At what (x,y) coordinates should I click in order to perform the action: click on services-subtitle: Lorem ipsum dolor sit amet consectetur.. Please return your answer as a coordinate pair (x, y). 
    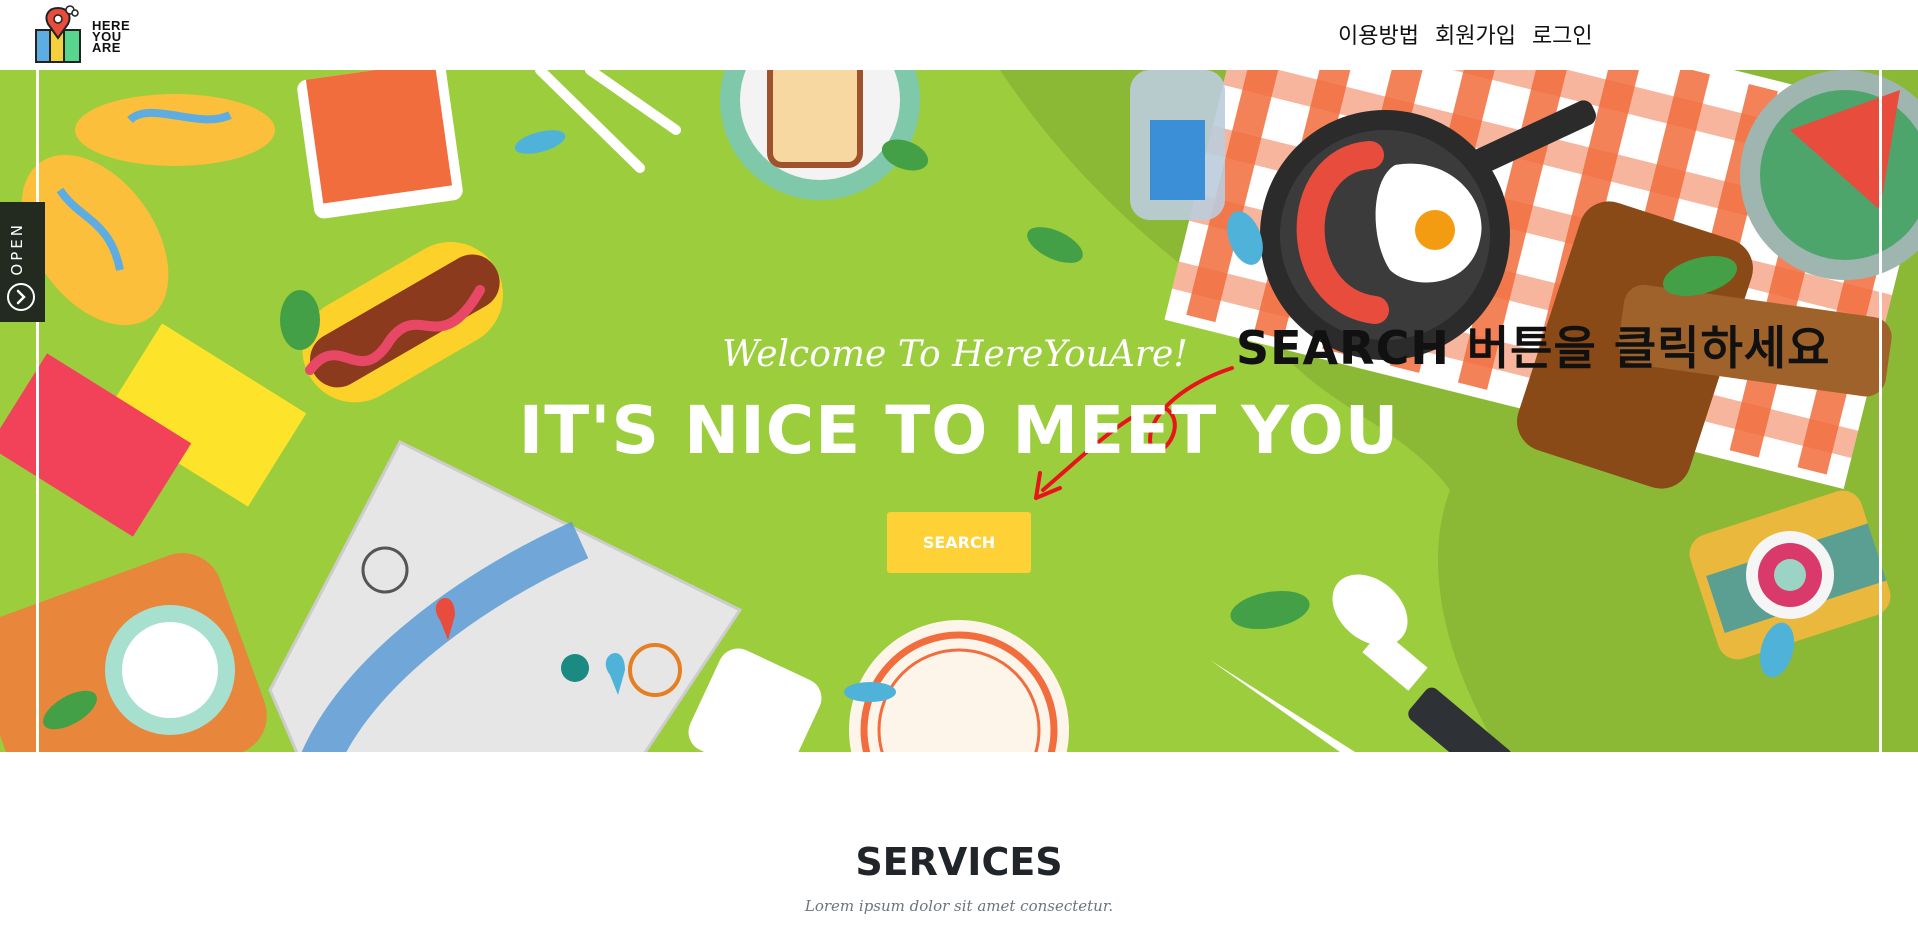
    Looking at the image, I should click on (959, 906).